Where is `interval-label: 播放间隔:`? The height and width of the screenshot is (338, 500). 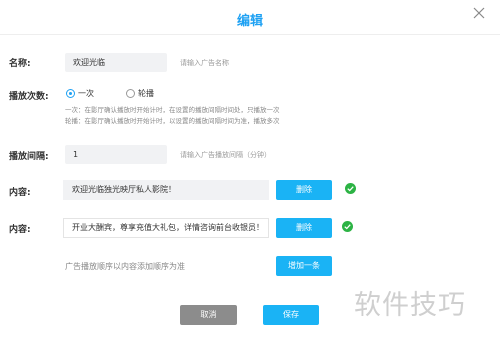
interval-label: 播放间隔: is located at coordinates (29, 157).